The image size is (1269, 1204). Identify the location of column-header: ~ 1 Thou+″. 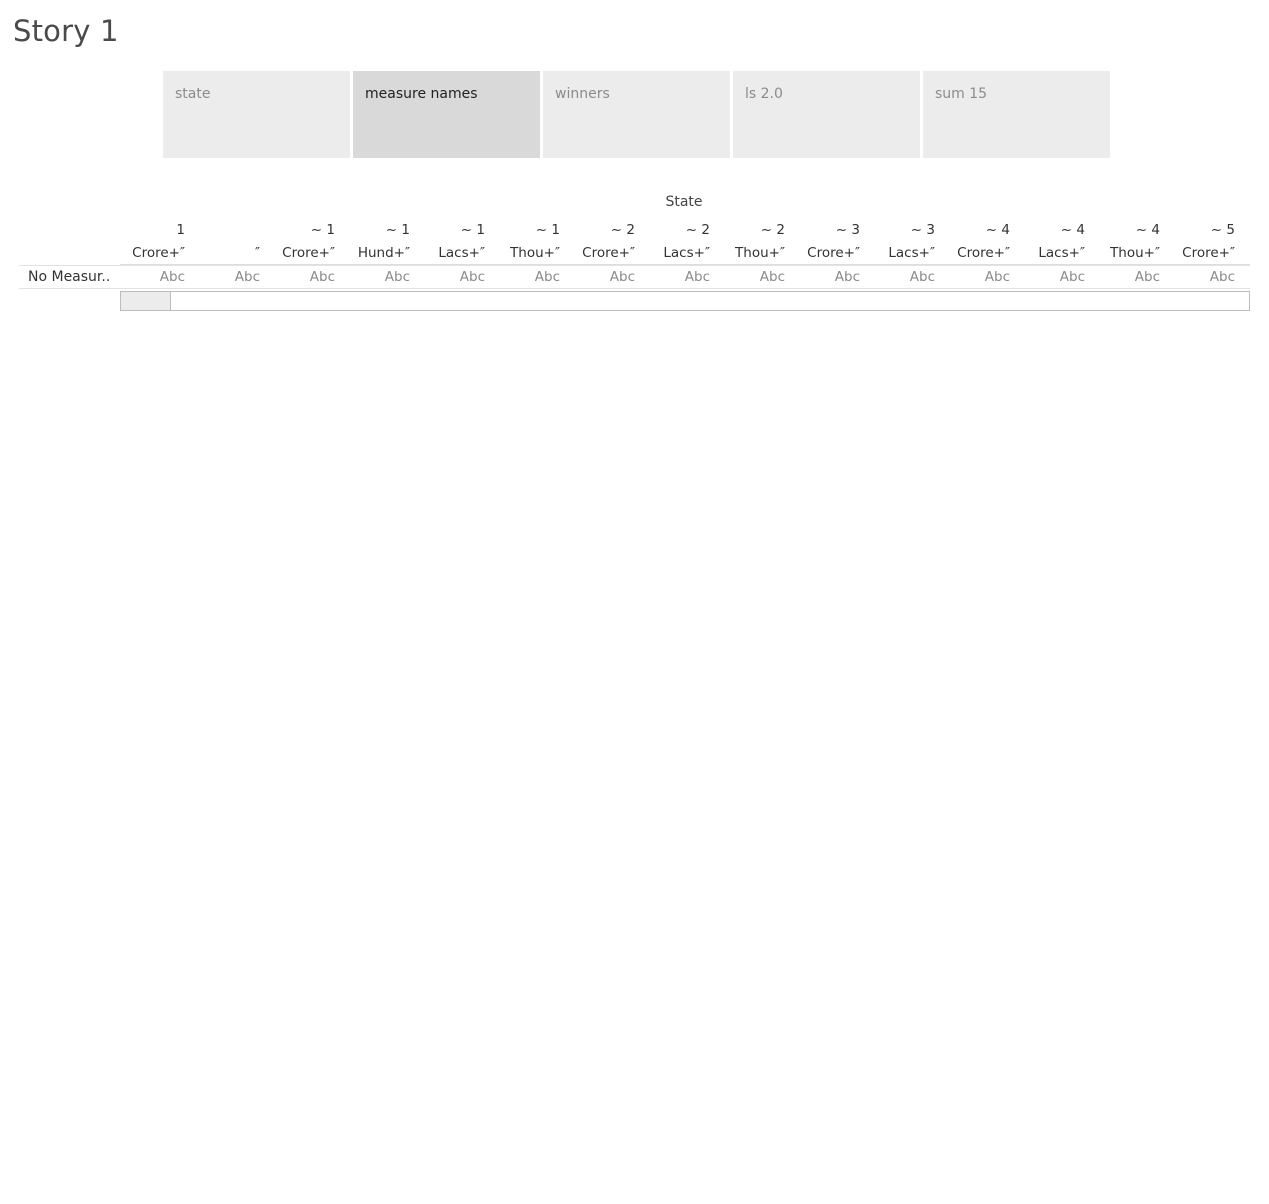
(532, 242).